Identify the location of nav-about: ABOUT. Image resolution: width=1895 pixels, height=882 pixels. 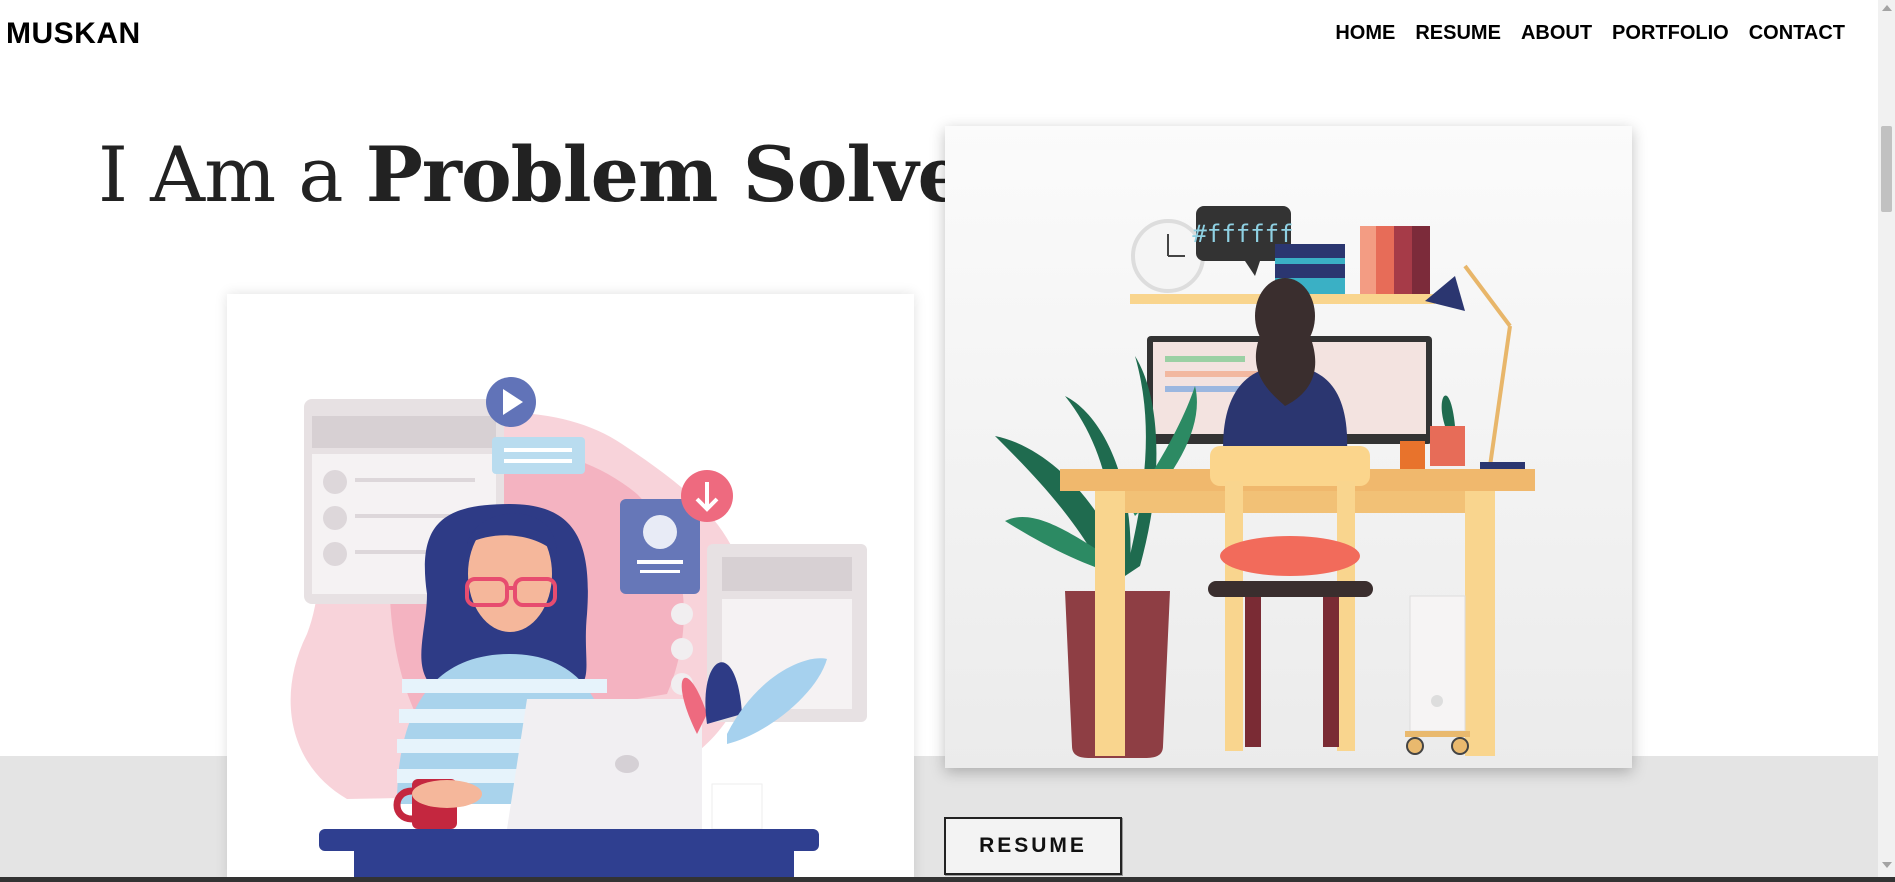
(1556, 33).